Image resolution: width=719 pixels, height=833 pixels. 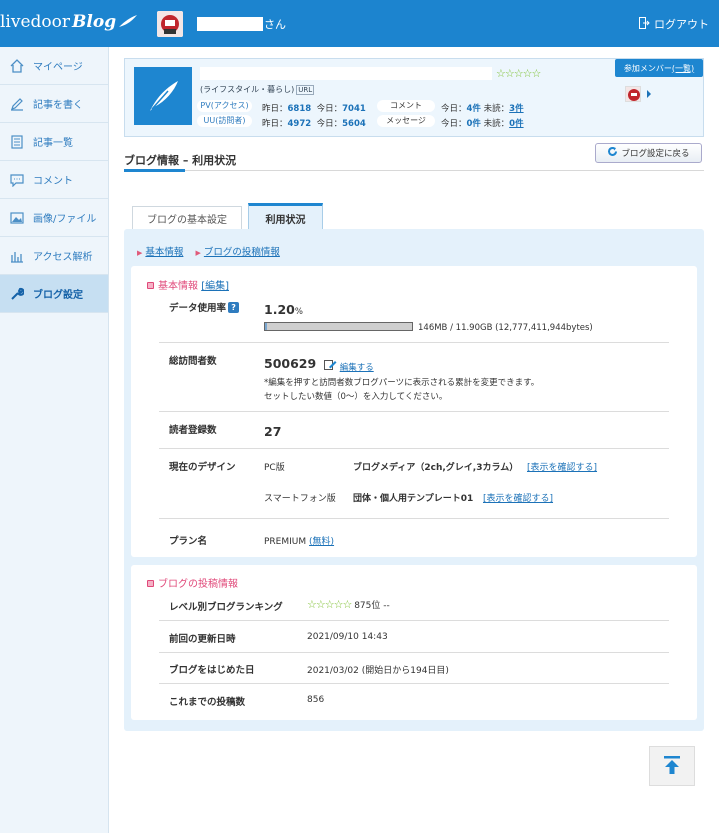 I want to click on refresh-icon, so click(x=612, y=153).